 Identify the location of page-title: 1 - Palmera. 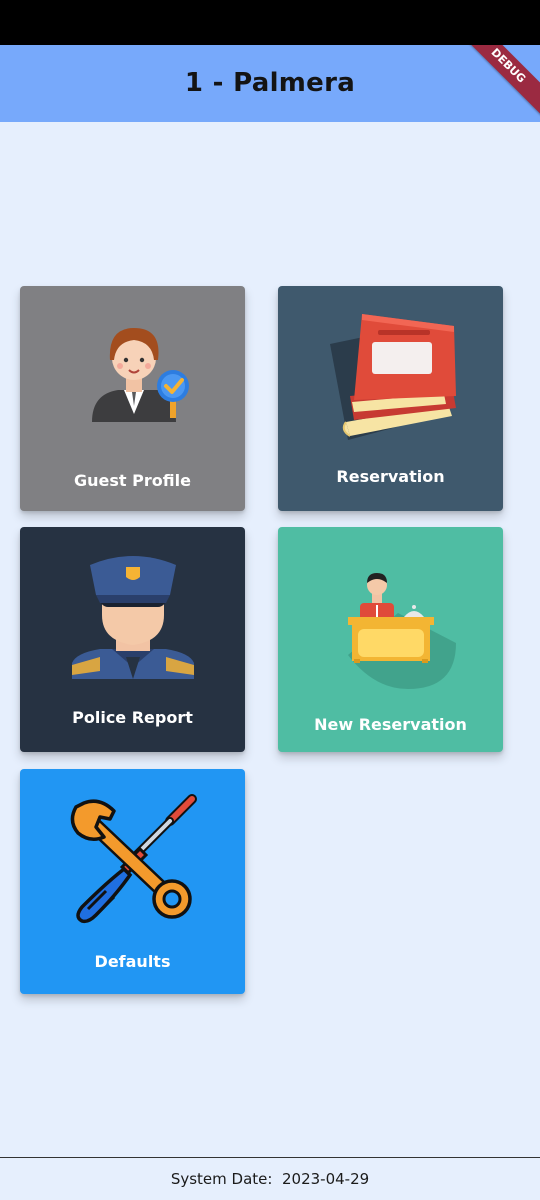
(270, 83).